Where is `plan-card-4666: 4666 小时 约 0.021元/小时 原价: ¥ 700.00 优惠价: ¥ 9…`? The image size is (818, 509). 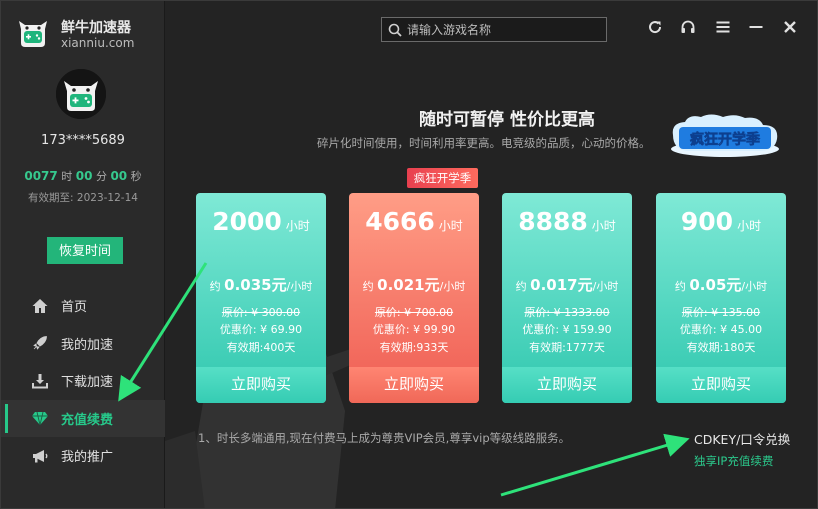
plan-card-4666: 4666 小时 约 0.021元/小时 原价: ¥ 700.00 优惠价: ¥ 9… is located at coordinates (414, 298).